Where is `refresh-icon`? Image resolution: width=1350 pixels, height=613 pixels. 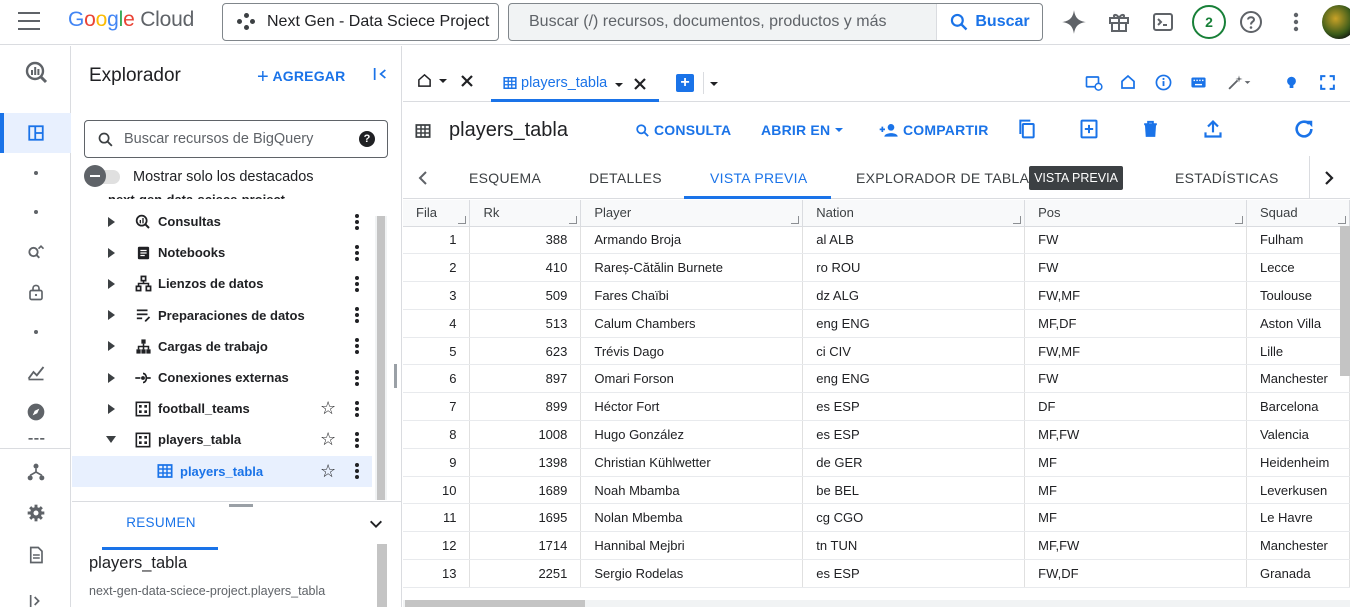
refresh-icon is located at coordinates (1304, 129).